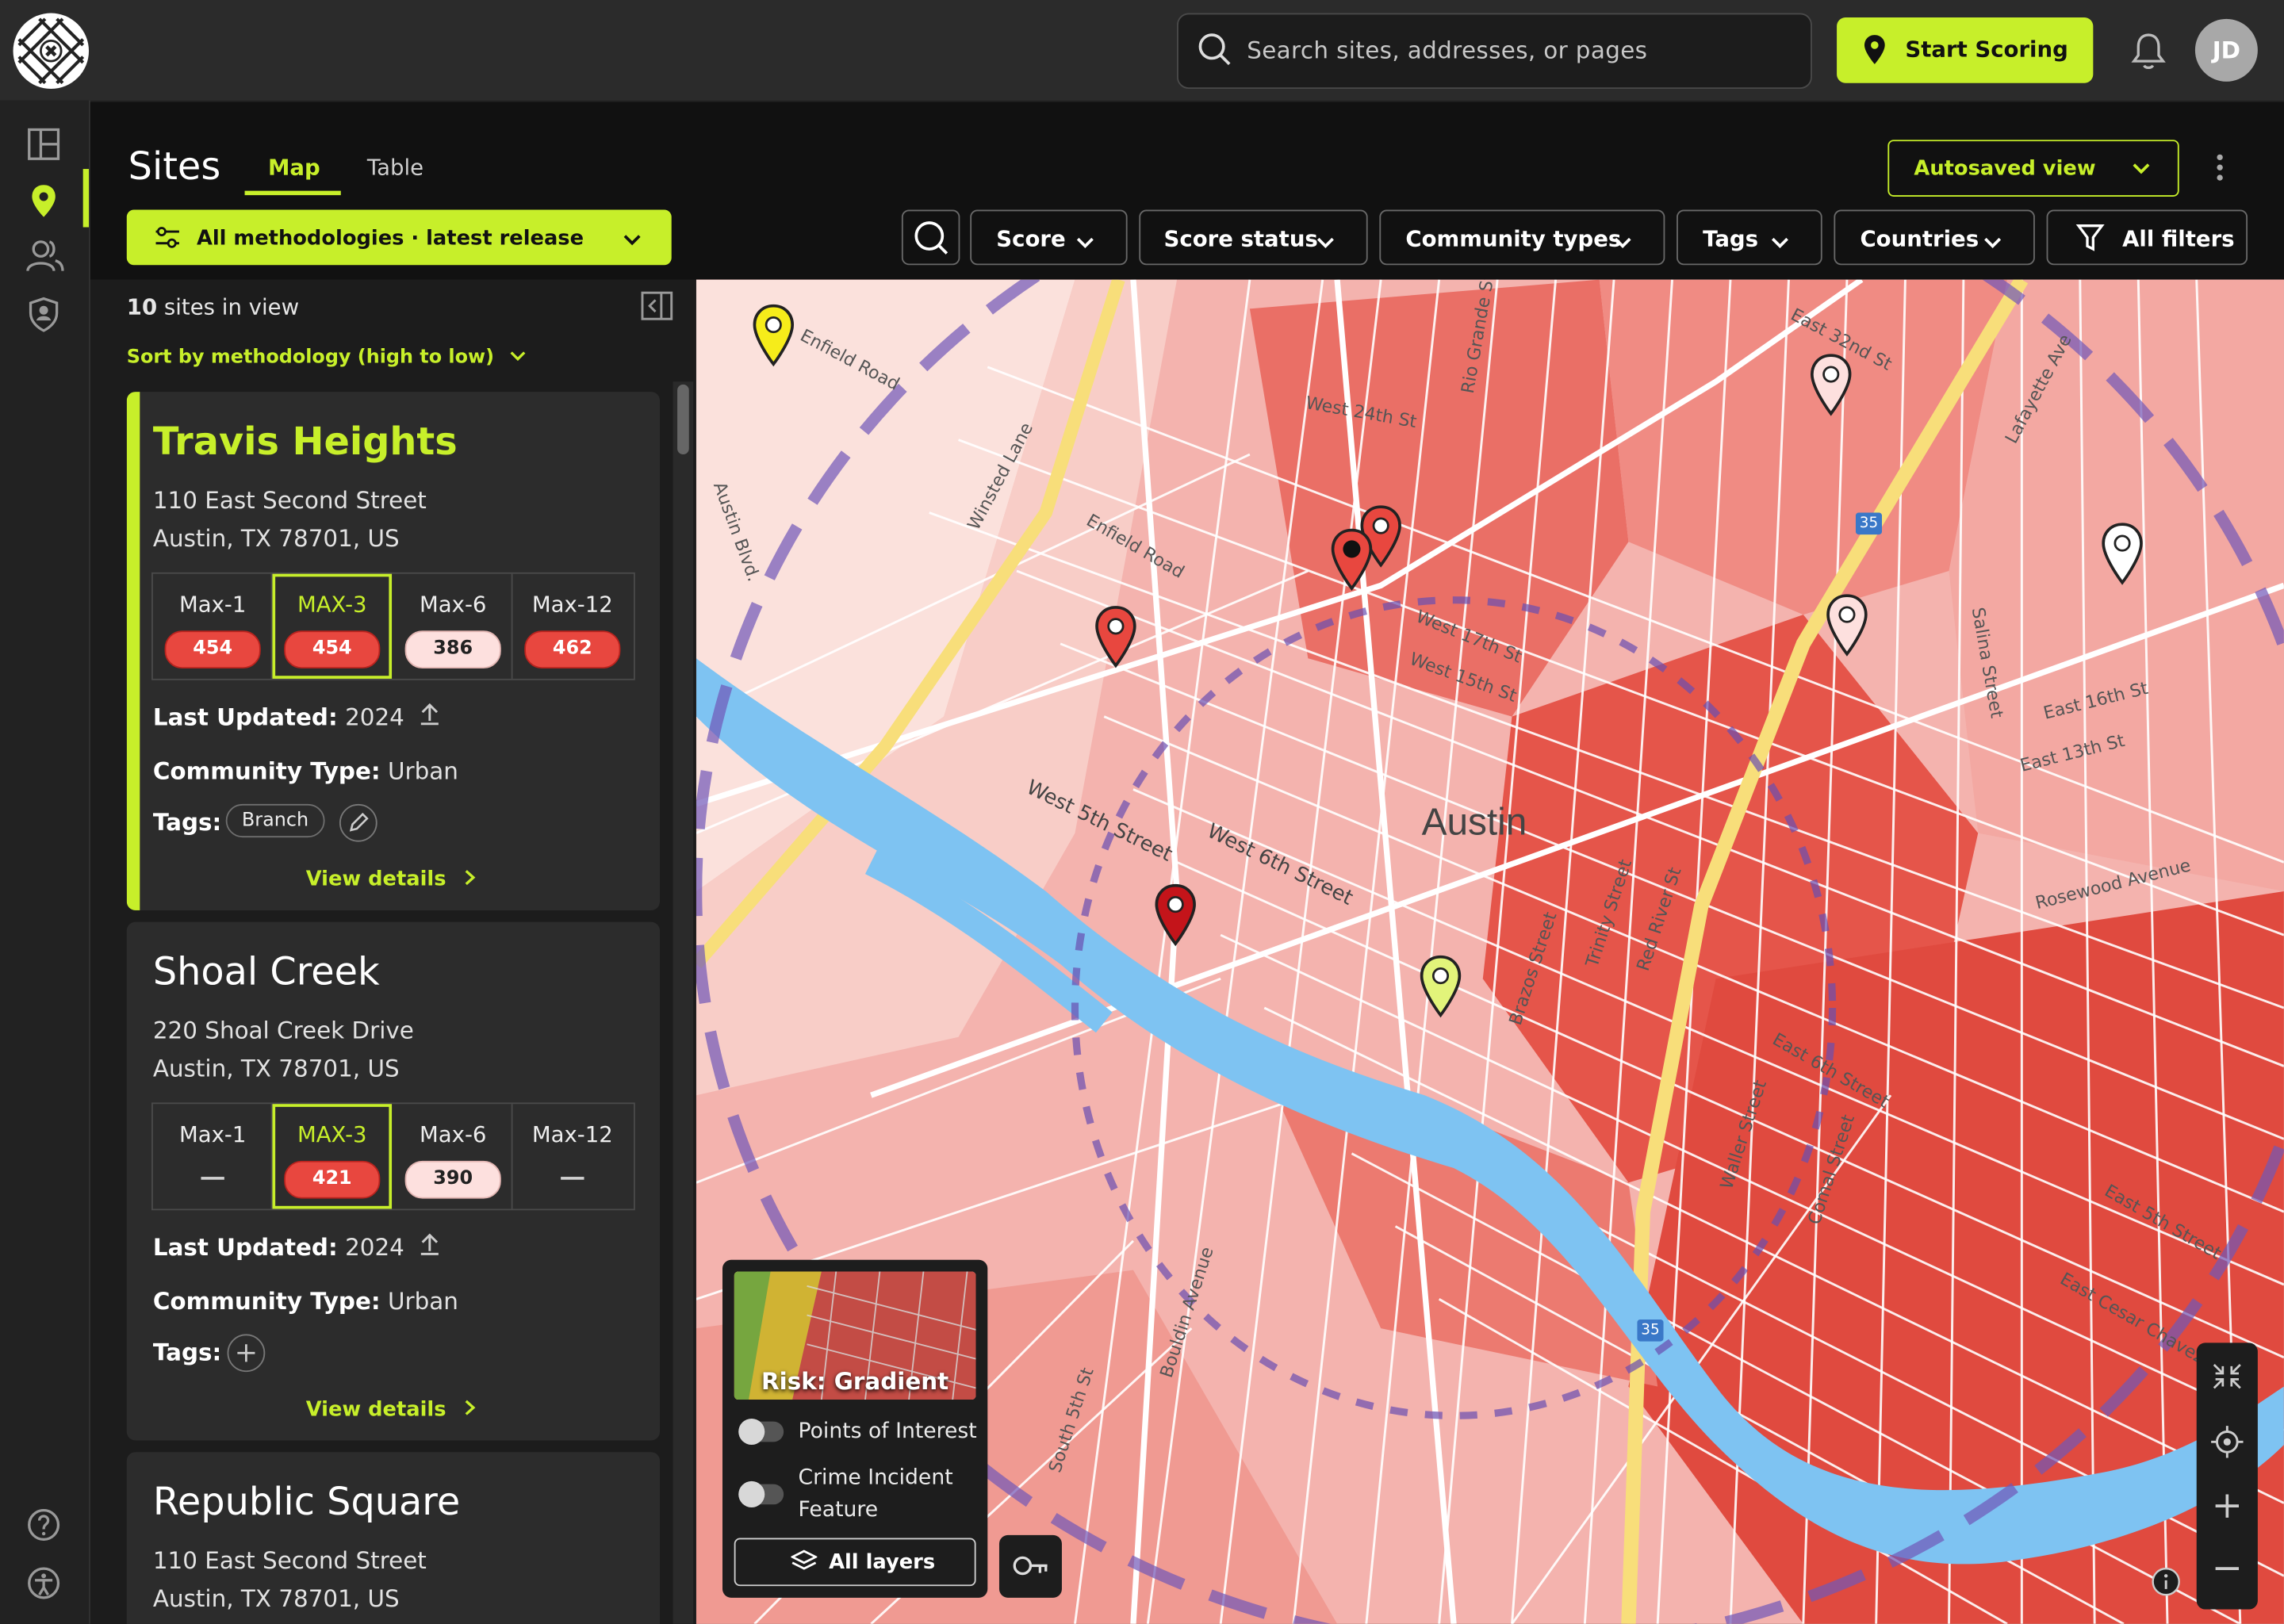 The image size is (2284, 1624). I want to click on autosaved-view-select: Autosaved view, so click(2033, 168).